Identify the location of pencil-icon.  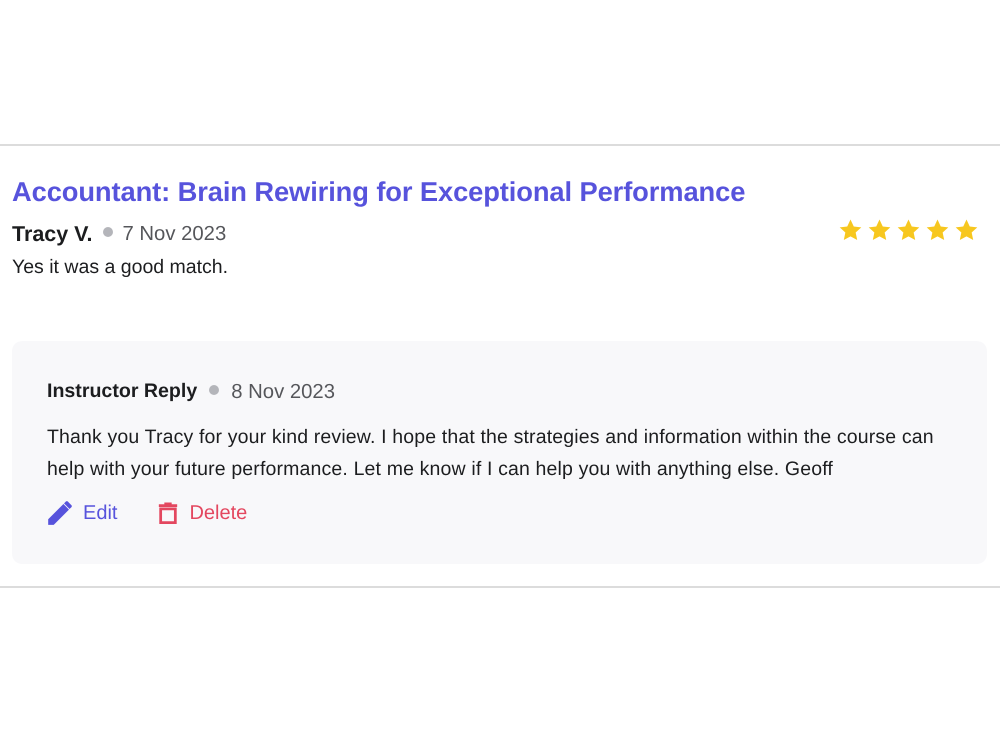
(60, 513).